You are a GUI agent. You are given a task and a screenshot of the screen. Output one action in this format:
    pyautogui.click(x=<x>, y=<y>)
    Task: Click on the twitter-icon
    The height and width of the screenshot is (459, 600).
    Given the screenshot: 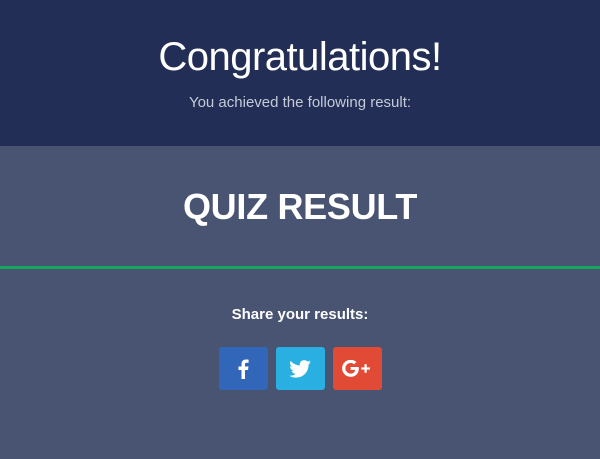 What is the action you would take?
    pyautogui.click(x=300, y=368)
    